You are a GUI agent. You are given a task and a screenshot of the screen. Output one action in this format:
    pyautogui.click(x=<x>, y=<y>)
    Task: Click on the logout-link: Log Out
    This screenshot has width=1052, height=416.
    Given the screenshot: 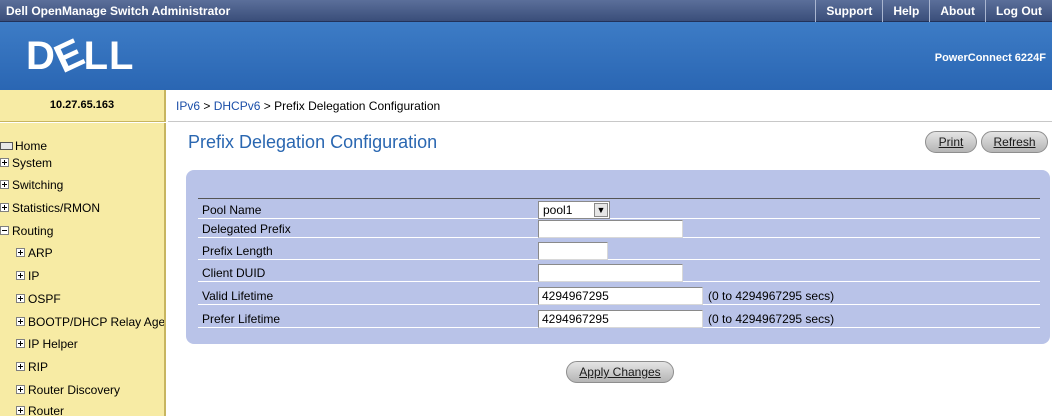 What is the action you would take?
    pyautogui.click(x=1018, y=11)
    